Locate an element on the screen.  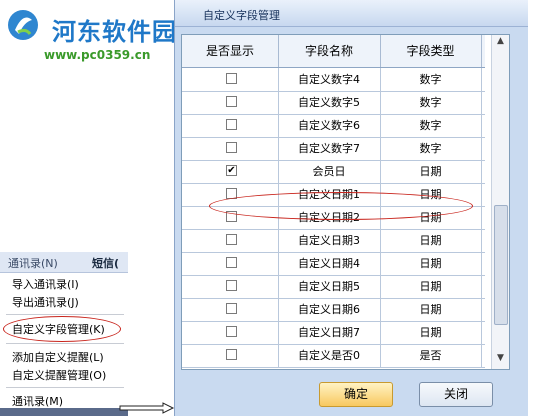
field-name-cell: 自定义日期3 is located at coordinates (329, 240).